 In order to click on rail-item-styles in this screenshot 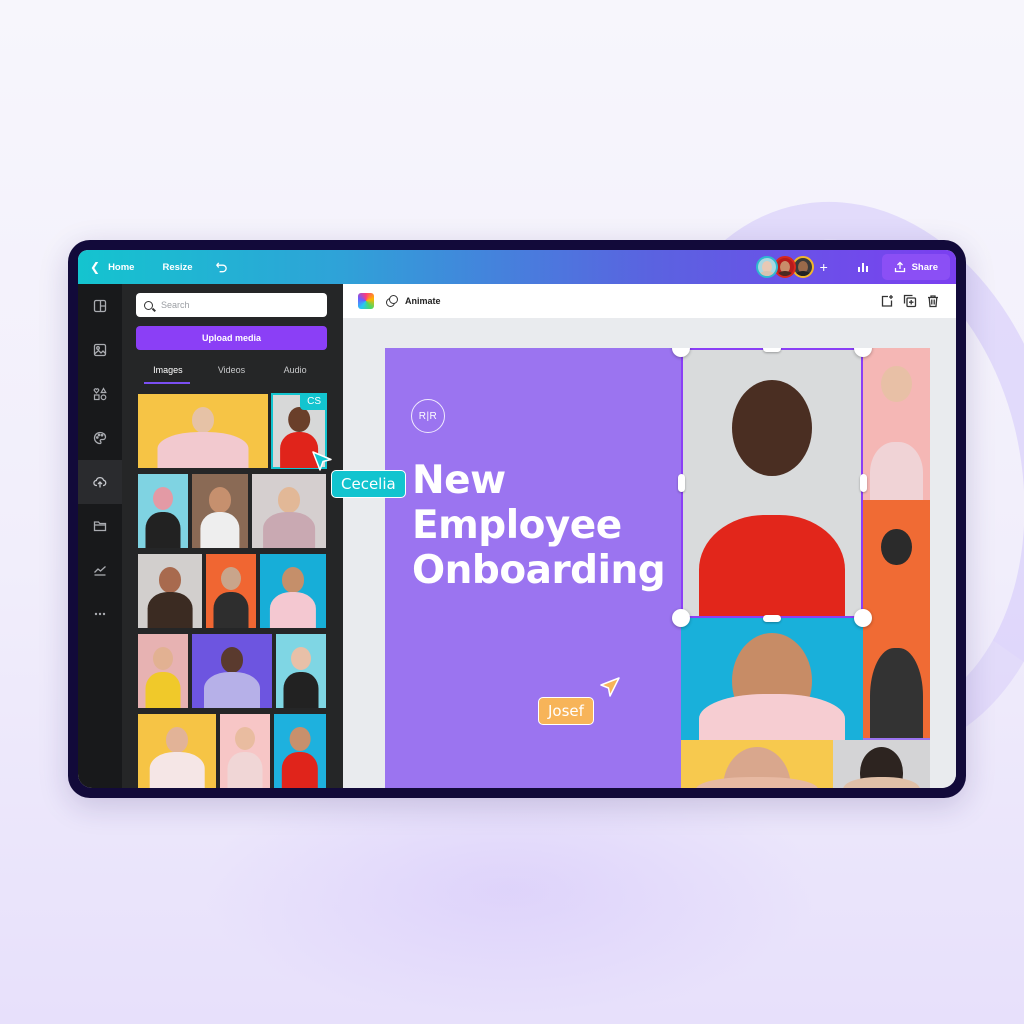, I will do `click(100, 438)`.